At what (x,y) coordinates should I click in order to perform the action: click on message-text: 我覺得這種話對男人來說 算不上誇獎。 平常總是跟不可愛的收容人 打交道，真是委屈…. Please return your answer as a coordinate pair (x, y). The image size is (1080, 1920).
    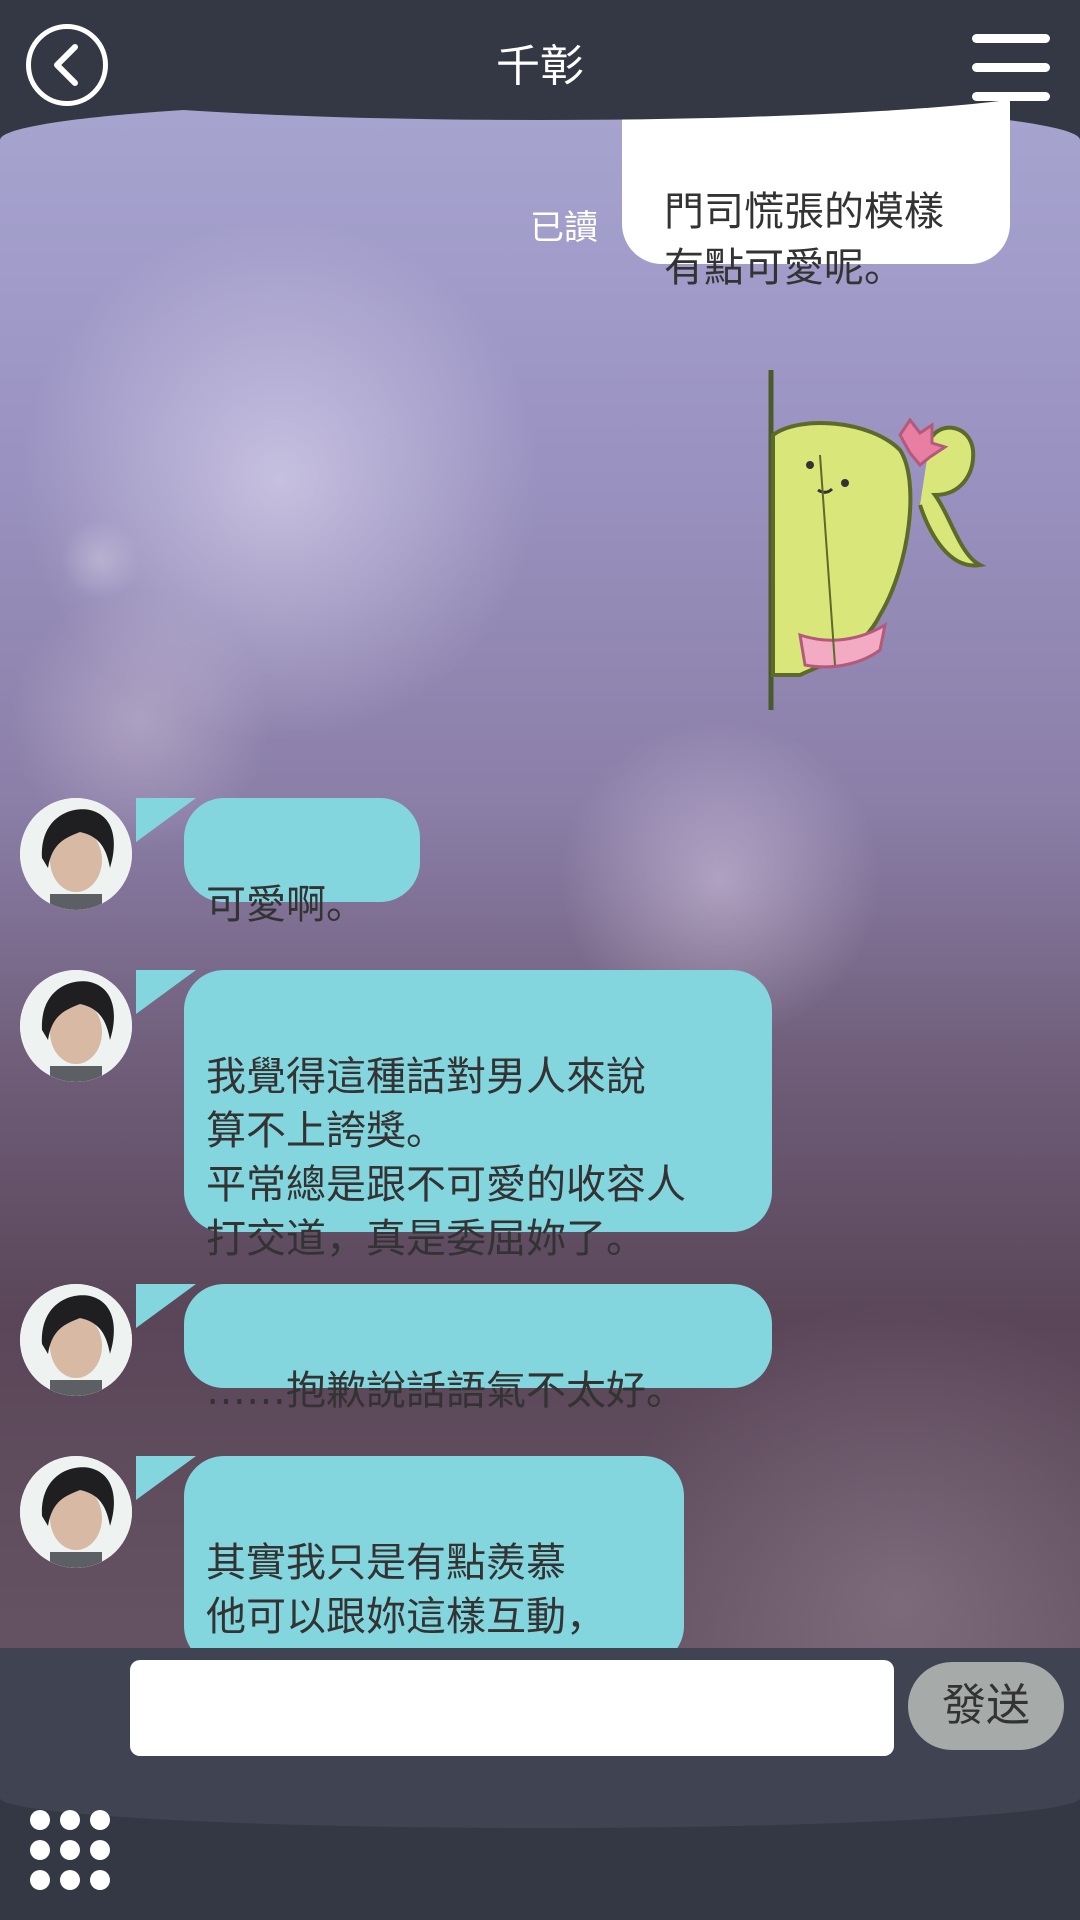
    Looking at the image, I should click on (446, 1158).